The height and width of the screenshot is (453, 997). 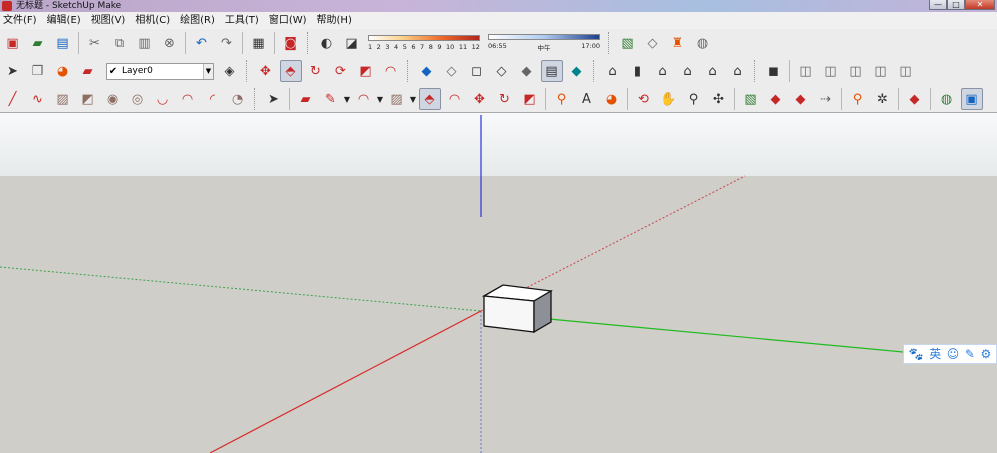 What do you see at coordinates (197, 20) in the screenshot?
I see `menu-draw: 绘图(R)` at bounding box center [197, 20].